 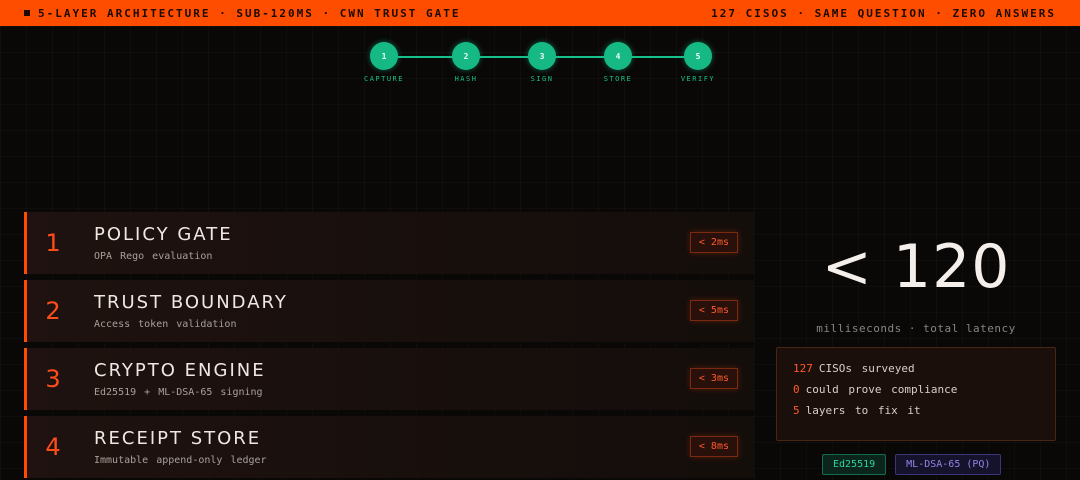 I want to click on tag-ed25519: Ed25519, so click(x=854, y=464).